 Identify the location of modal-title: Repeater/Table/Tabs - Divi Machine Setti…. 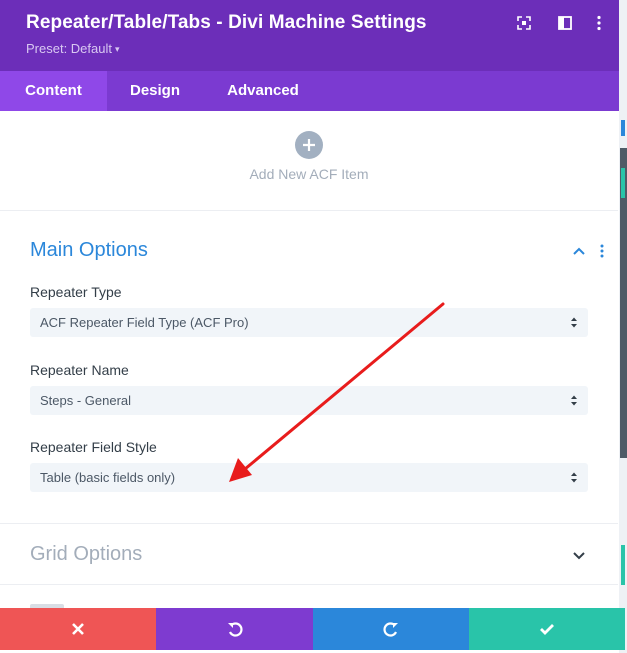
(226, 22).